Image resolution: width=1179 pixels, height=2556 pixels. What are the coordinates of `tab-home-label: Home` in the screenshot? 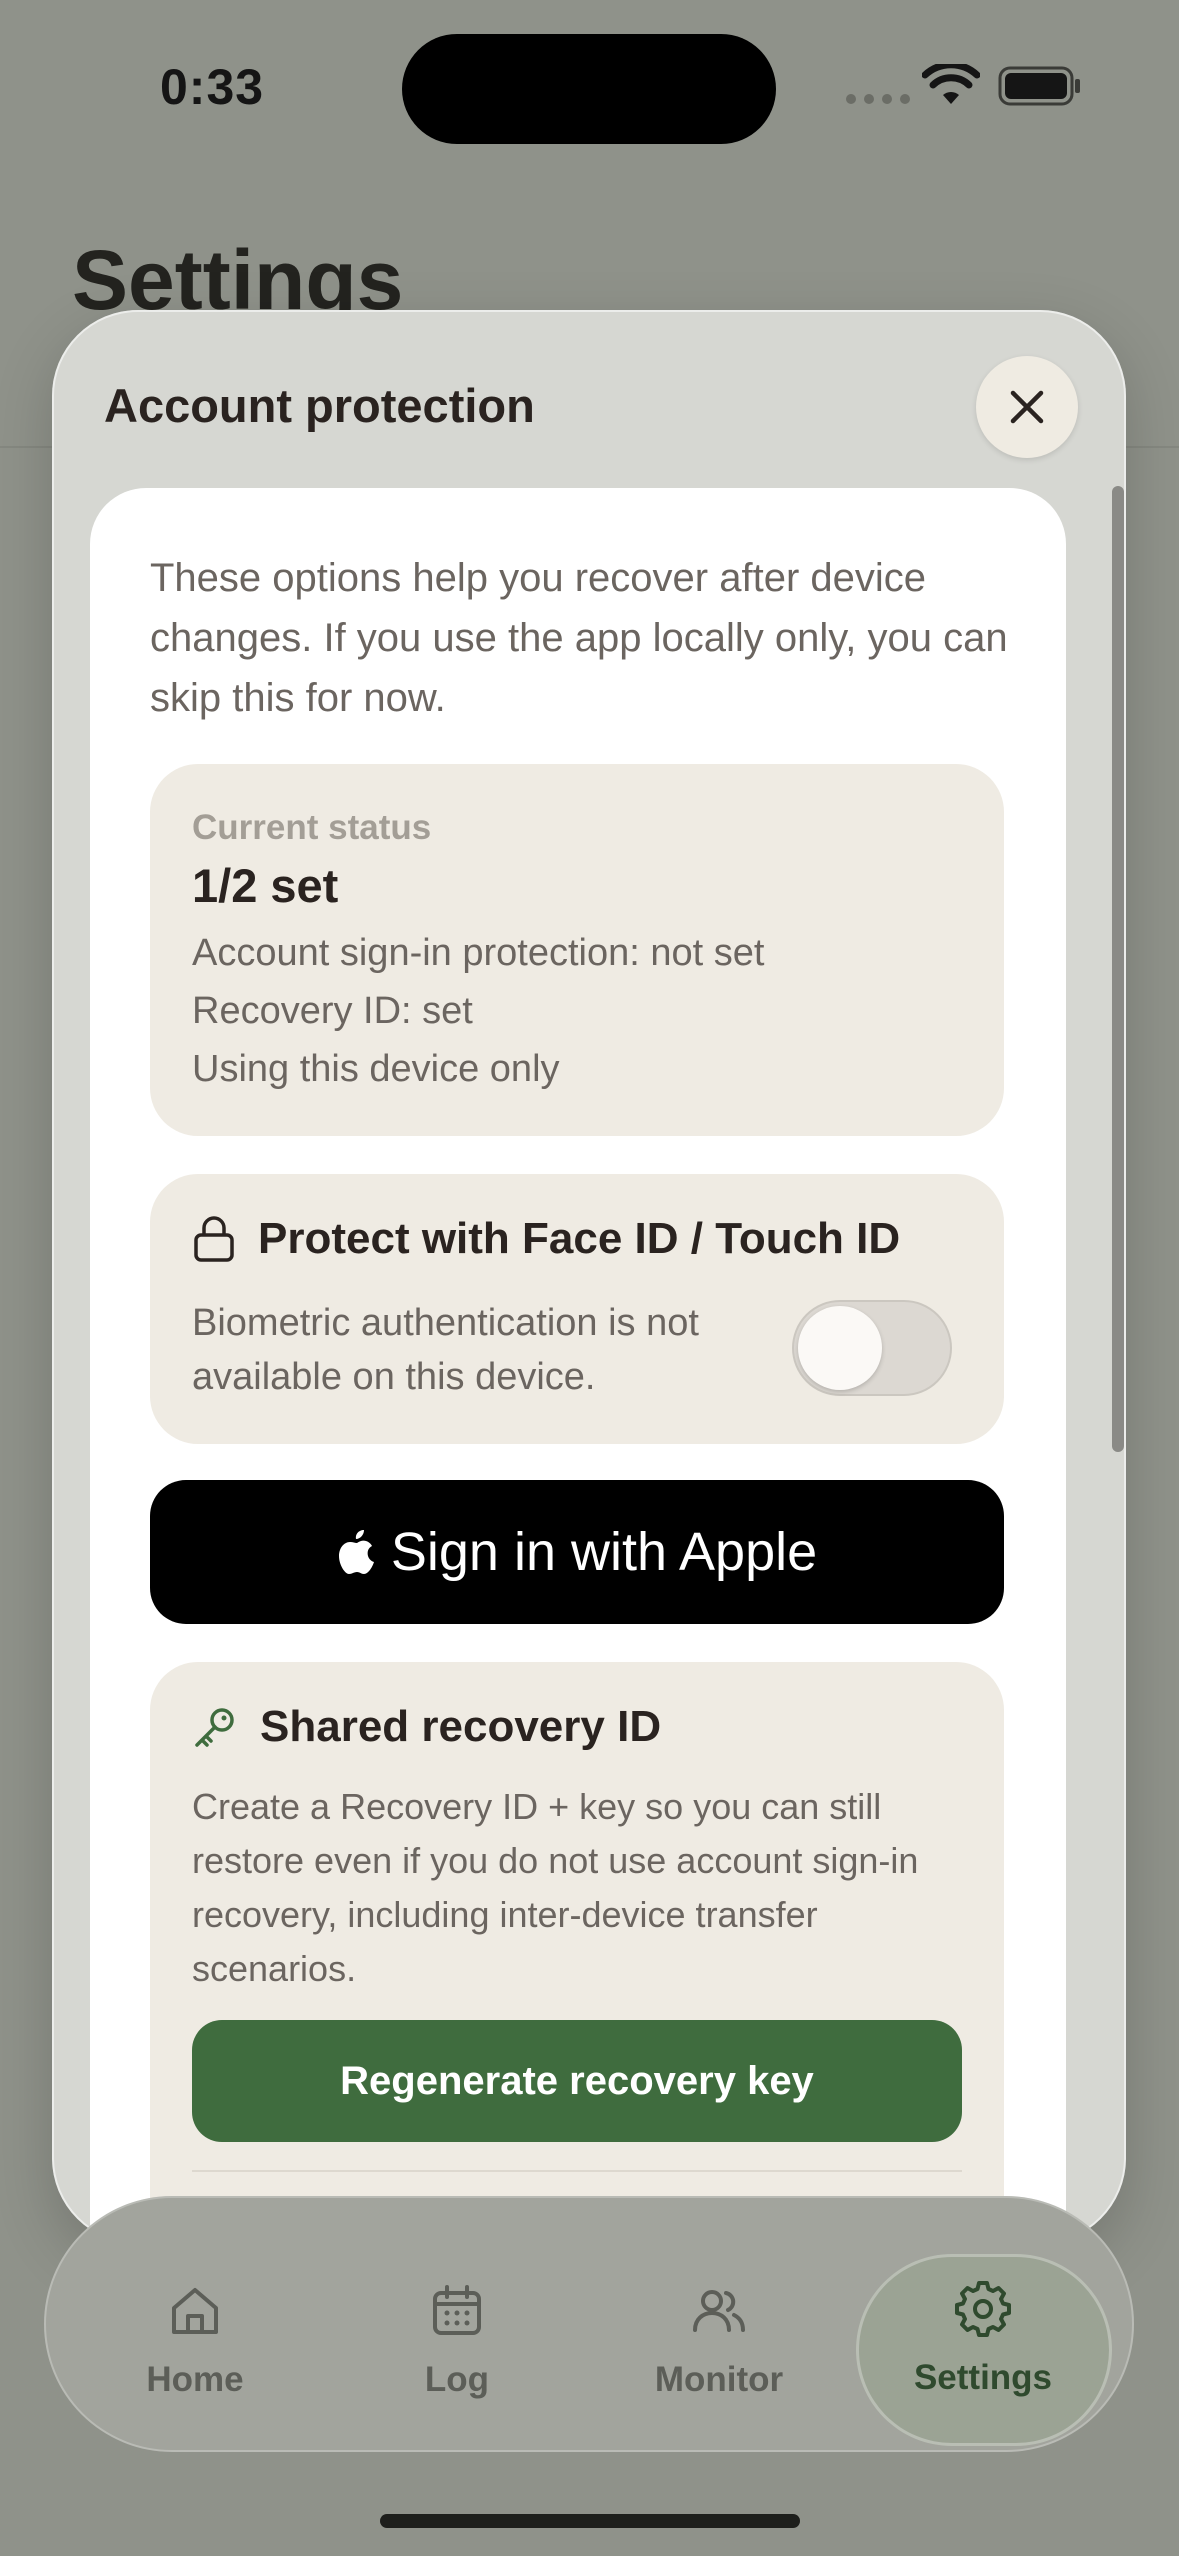 It's located at (195, 2379).